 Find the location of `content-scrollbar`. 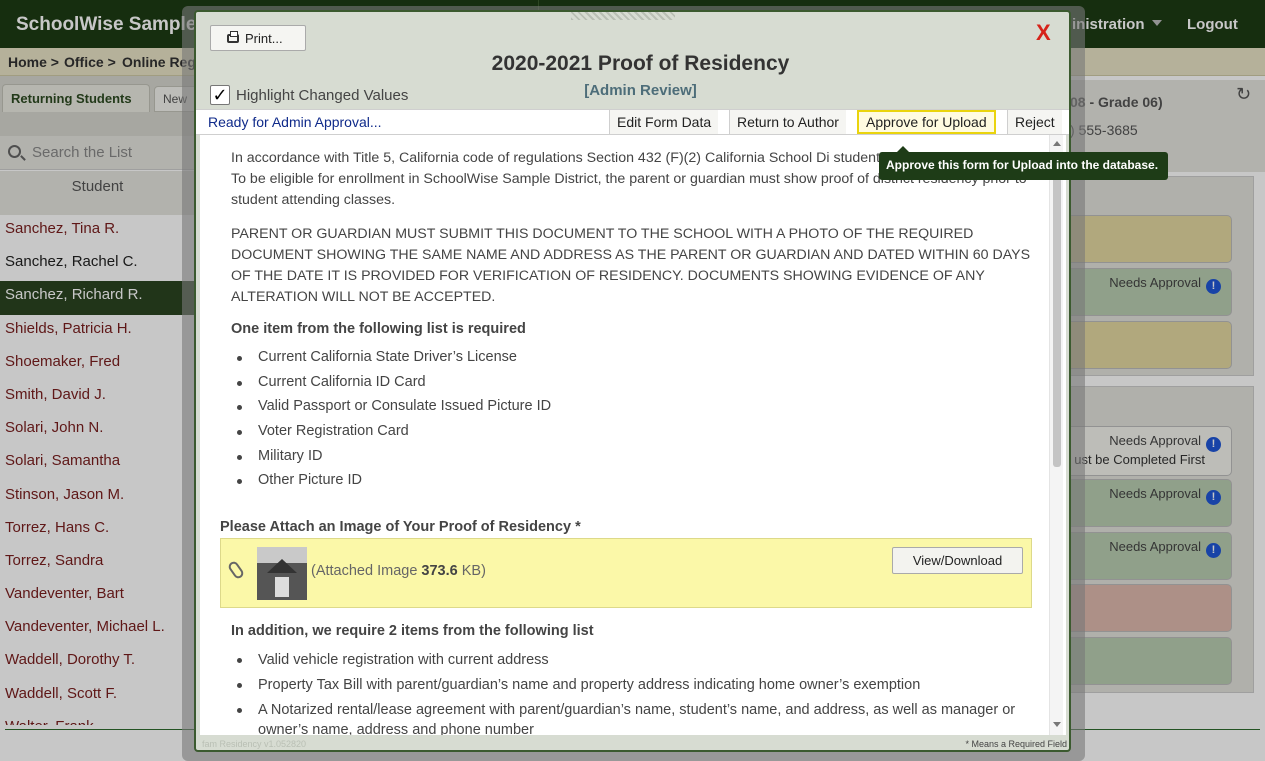

content-scrollbar is located at coordinates (1056, 435).